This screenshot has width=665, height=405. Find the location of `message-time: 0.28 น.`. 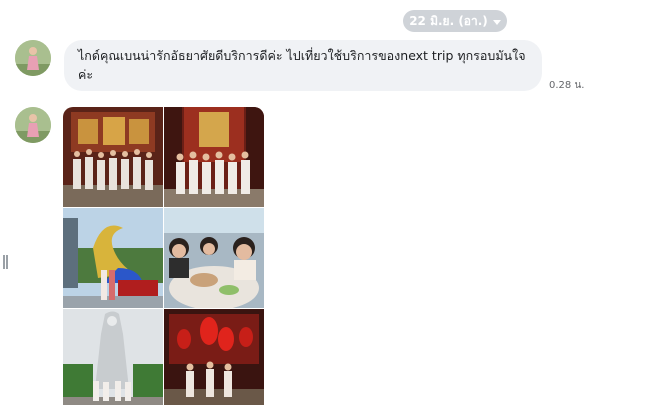

message-time: 0.28 น. is located at coordinates (567, 85).